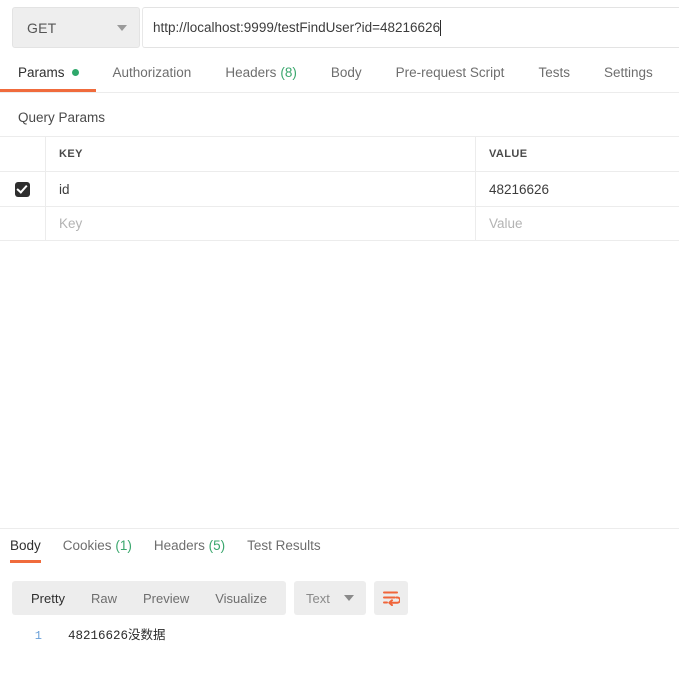  I want to click on tab-params: Params, so click(48, 71).